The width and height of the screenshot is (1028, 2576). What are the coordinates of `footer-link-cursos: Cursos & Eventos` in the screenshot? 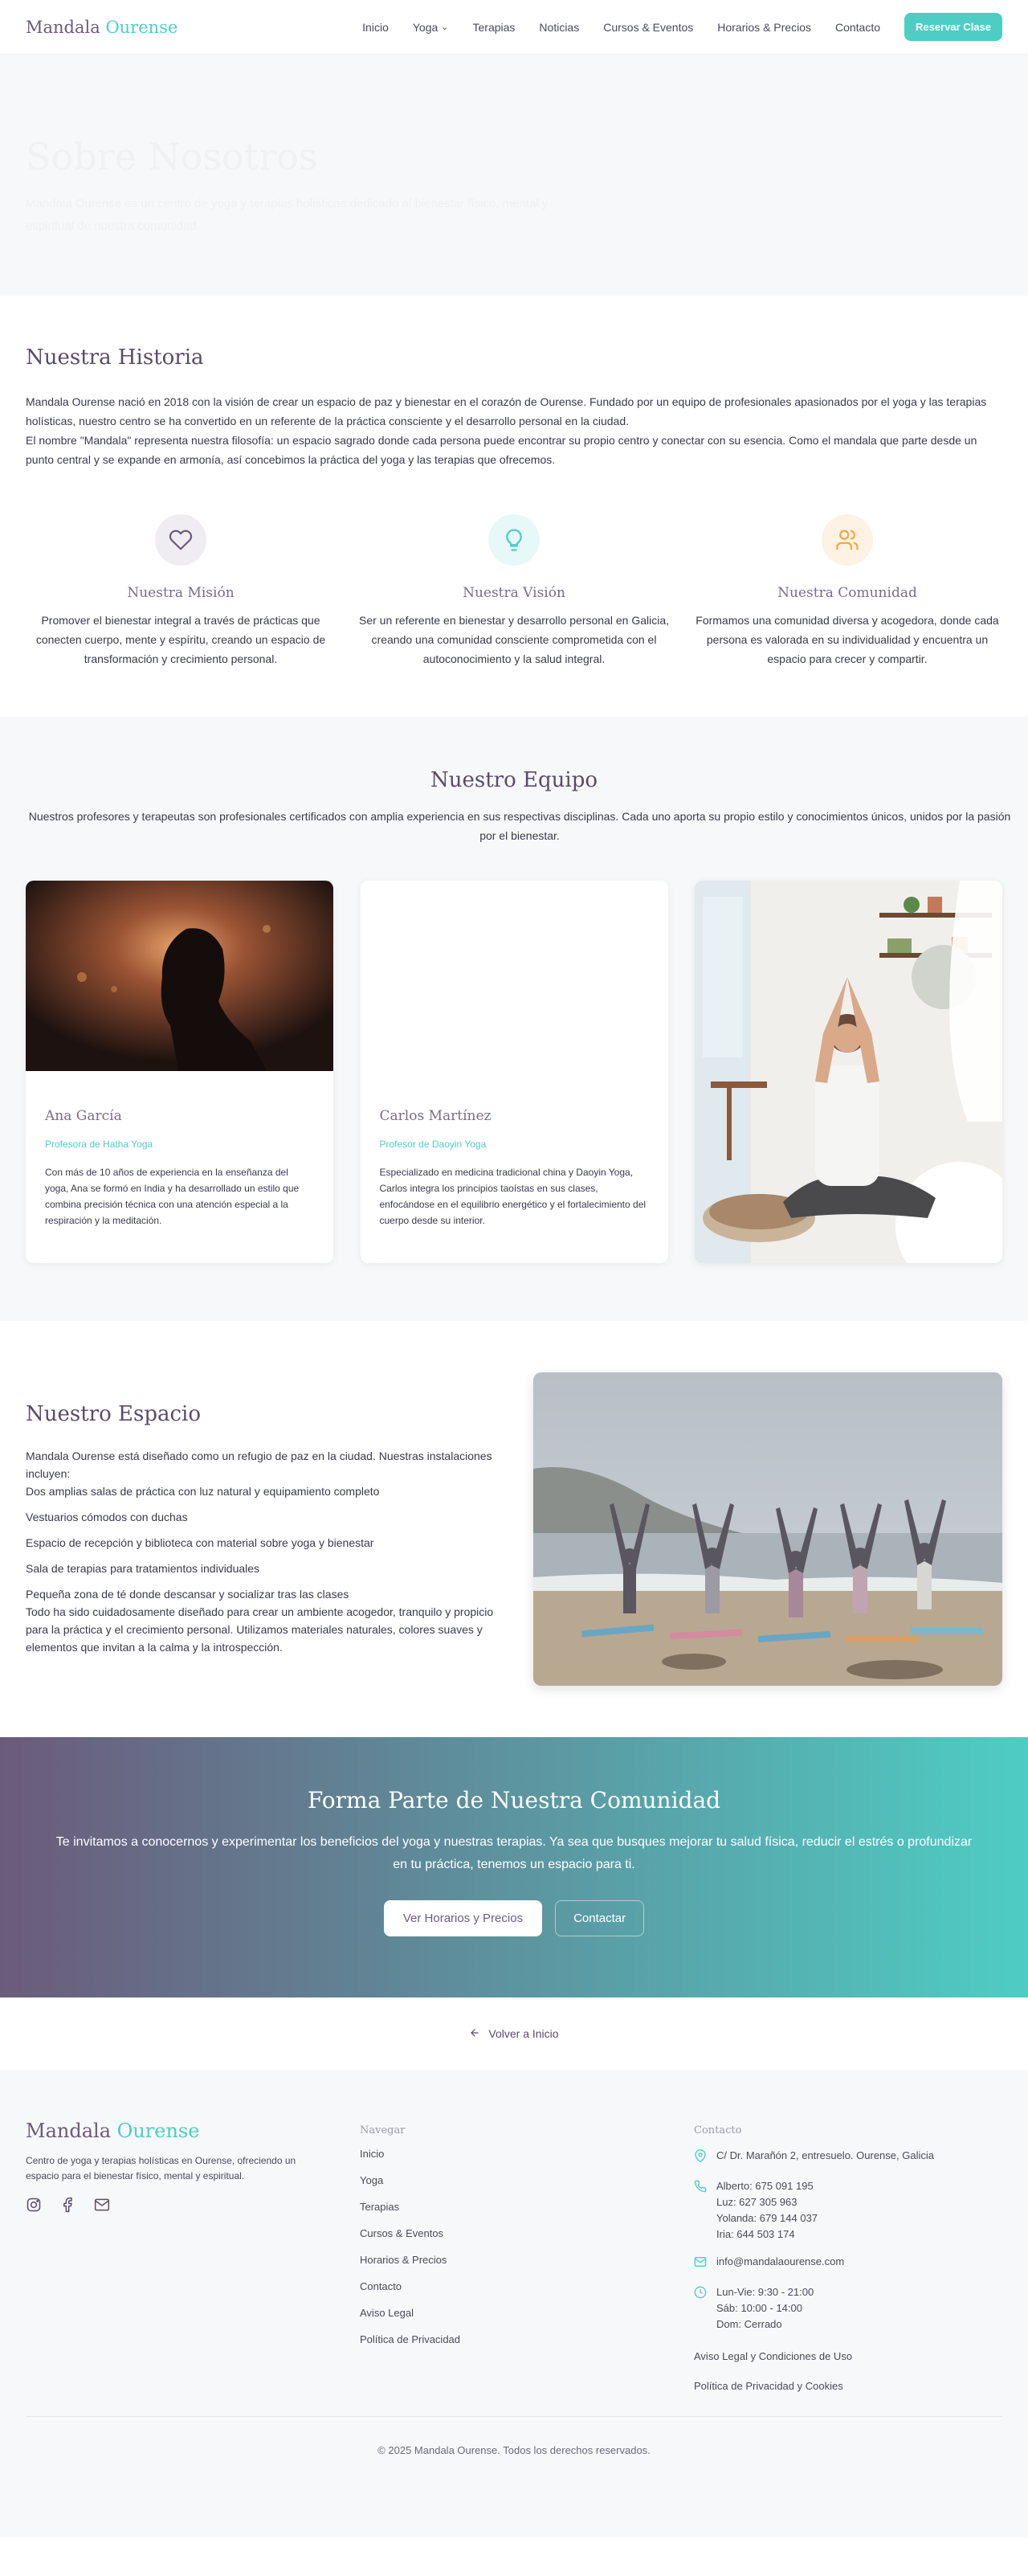 It's located at (527, 2233).